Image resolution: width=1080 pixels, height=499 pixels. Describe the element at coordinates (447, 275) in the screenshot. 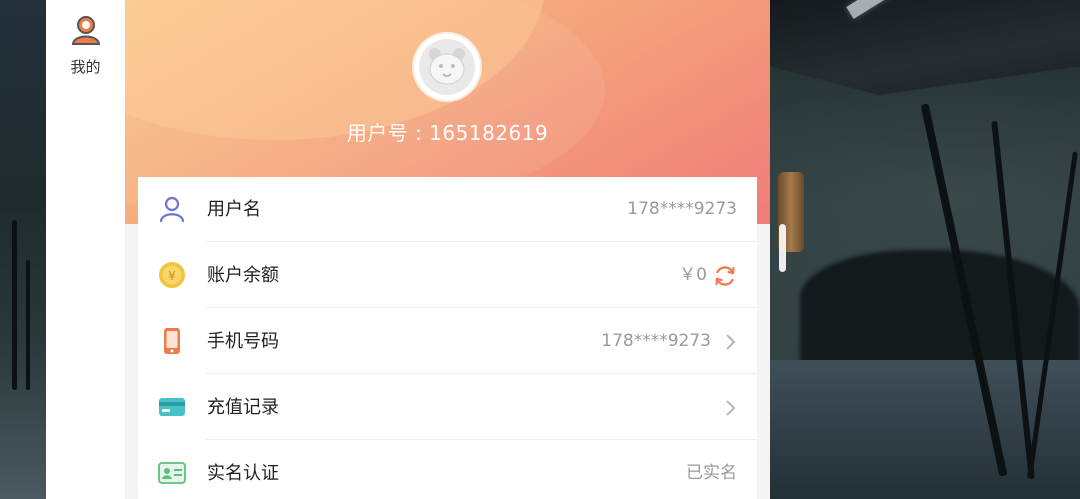

I see `row-balance: ¥ 账户余额 ￥0` at that location.